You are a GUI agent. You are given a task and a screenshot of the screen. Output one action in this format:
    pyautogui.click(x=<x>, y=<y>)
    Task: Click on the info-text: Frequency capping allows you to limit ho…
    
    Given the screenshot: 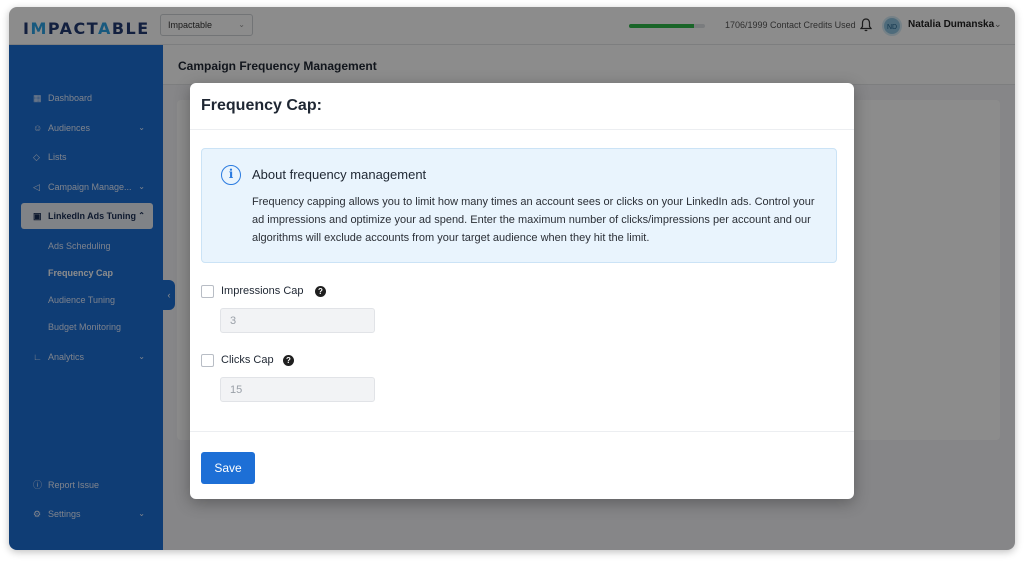 What is the action you would take?
    pyautogui.click(x=533, y=220)
    